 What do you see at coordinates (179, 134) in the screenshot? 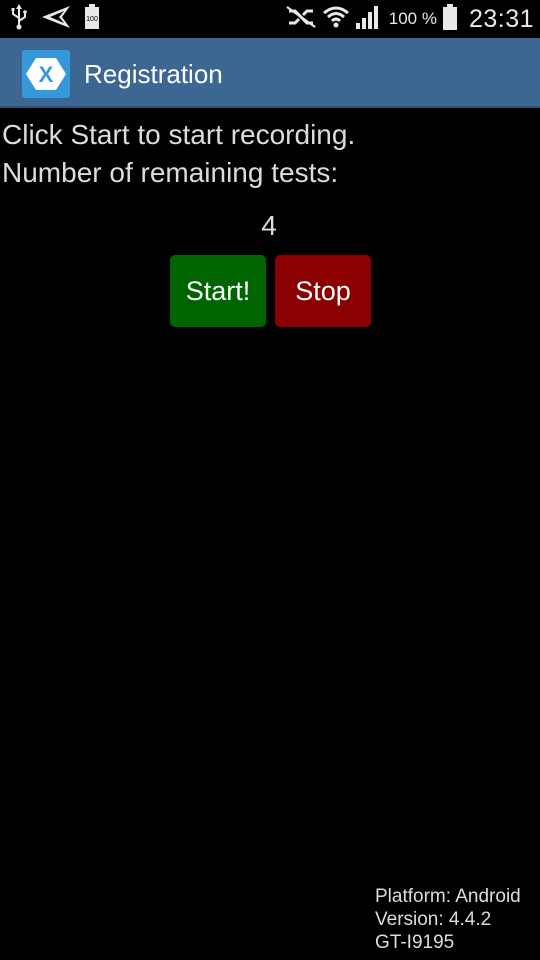
I see `instruction-text: Click Start to start recording.` at bounding box center [179, 134].